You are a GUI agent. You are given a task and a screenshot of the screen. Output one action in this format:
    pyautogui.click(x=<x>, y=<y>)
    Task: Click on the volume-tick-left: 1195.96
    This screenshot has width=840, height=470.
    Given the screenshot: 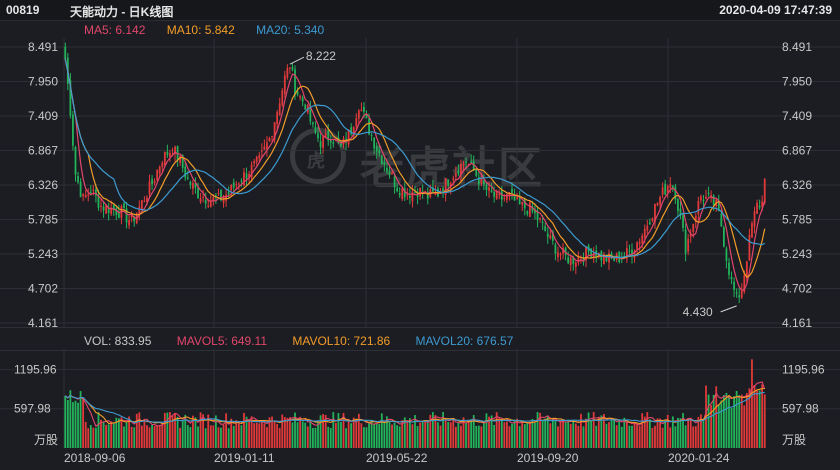 What is the action you would take?
    pyautogui.click(x=35, y=369)
    